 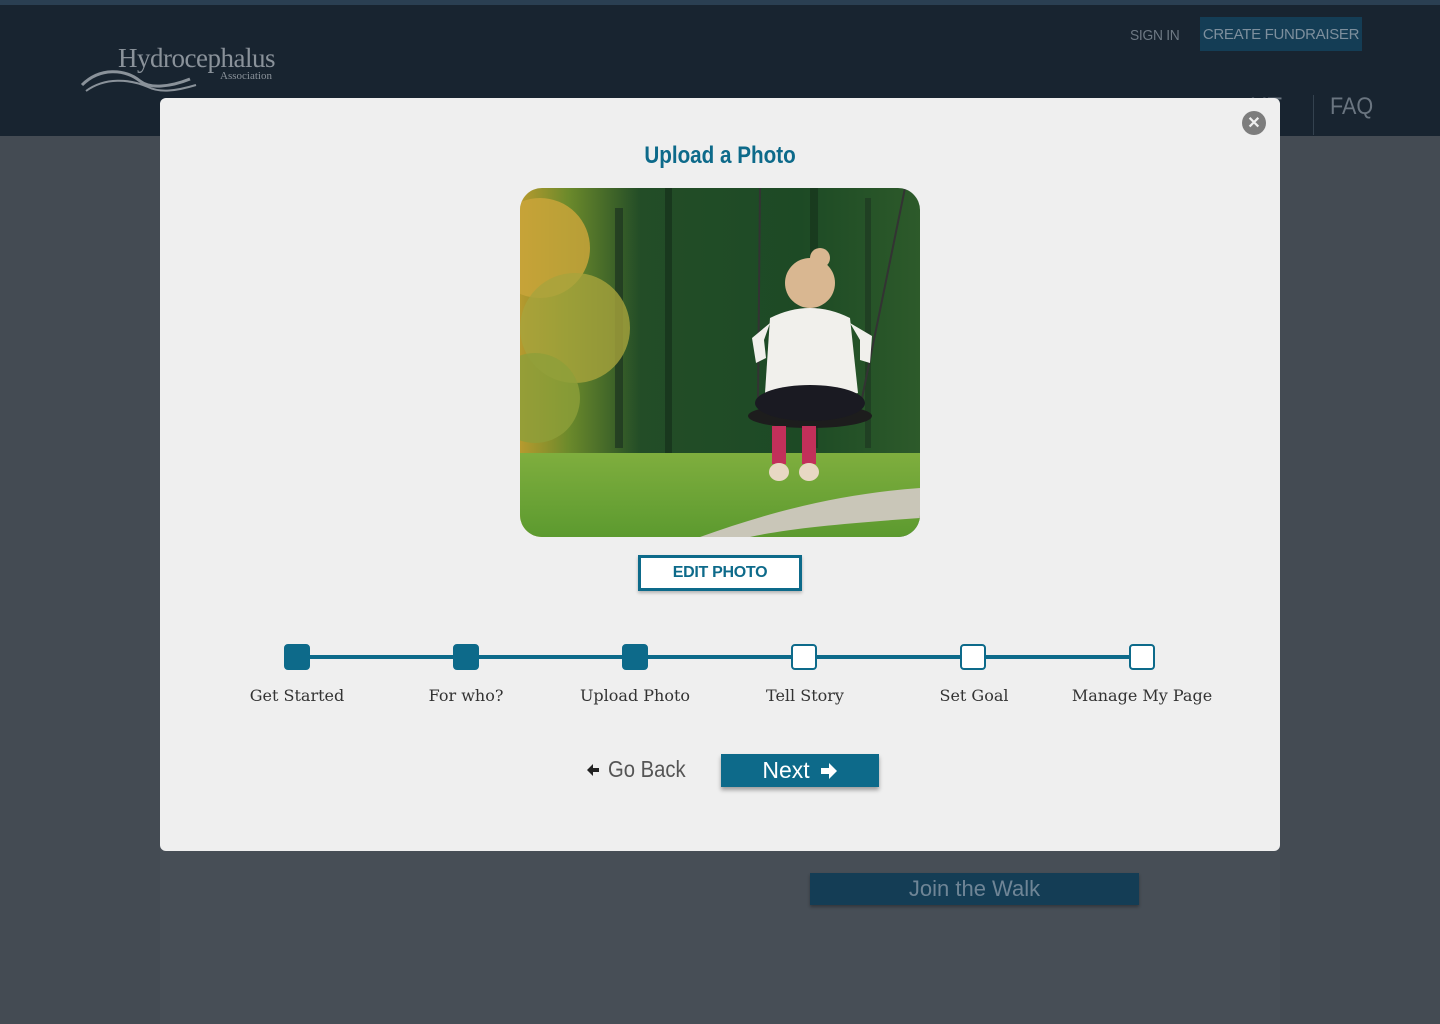 What do you see at coordinates (635, 695) in the screenshot?
I see `step-label-upload-photo: Upload Photo` at bounding box center [635, 695].